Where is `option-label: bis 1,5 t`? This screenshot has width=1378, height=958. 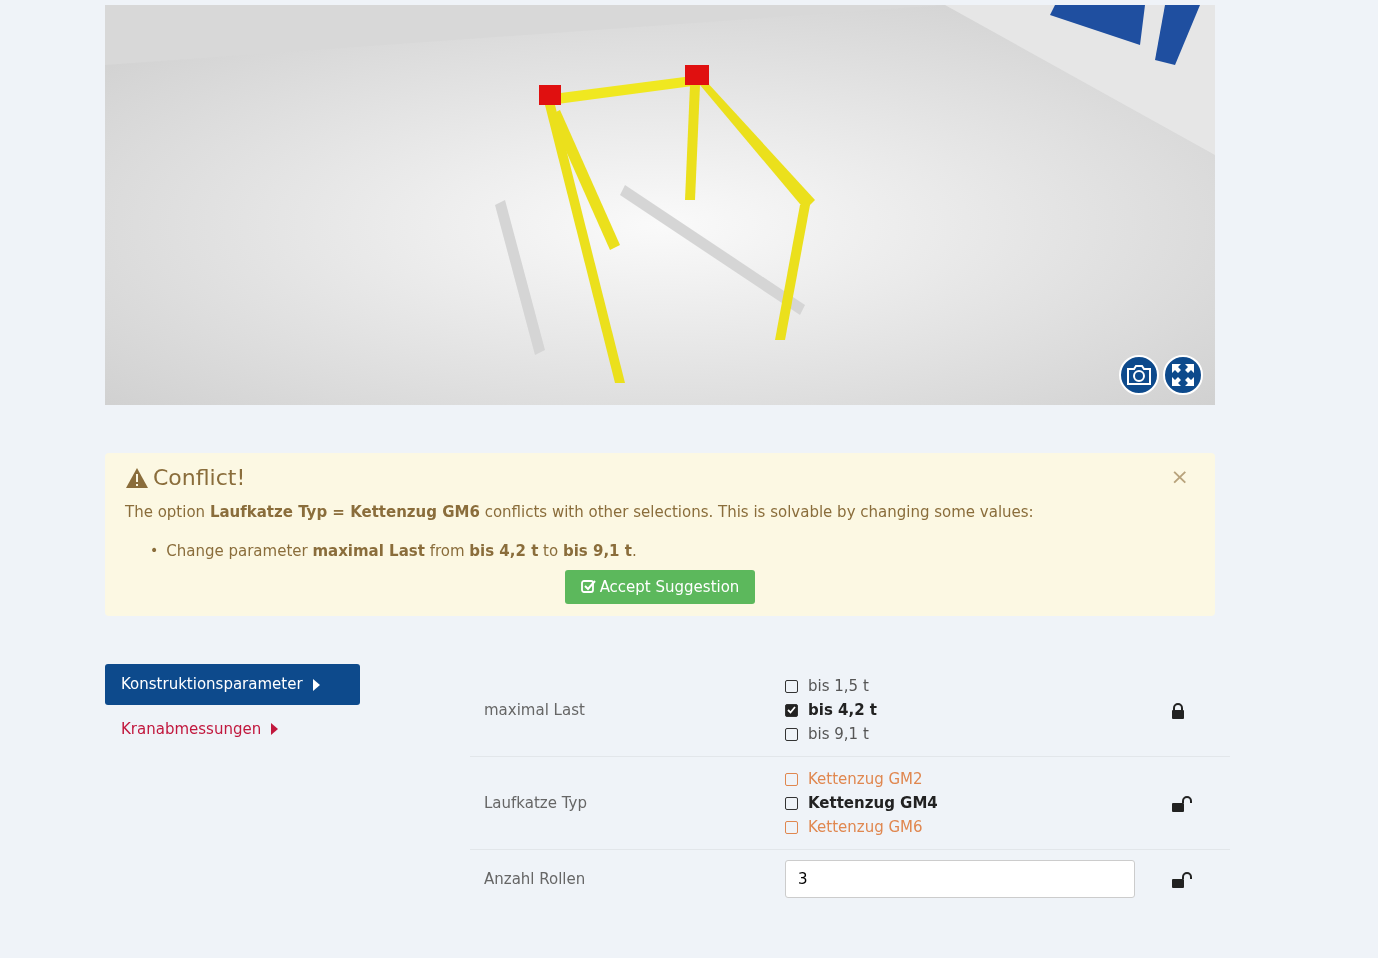
option-label: bis 1,5 t is located at coordinates (838, 686).